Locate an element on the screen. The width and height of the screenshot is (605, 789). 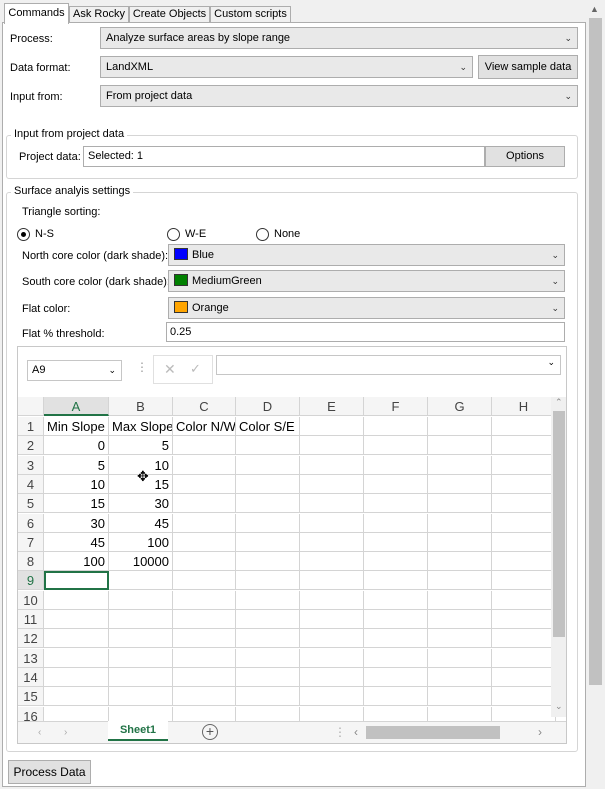
tab-create-objects: Create Objects is located at coordinates (169, 14).